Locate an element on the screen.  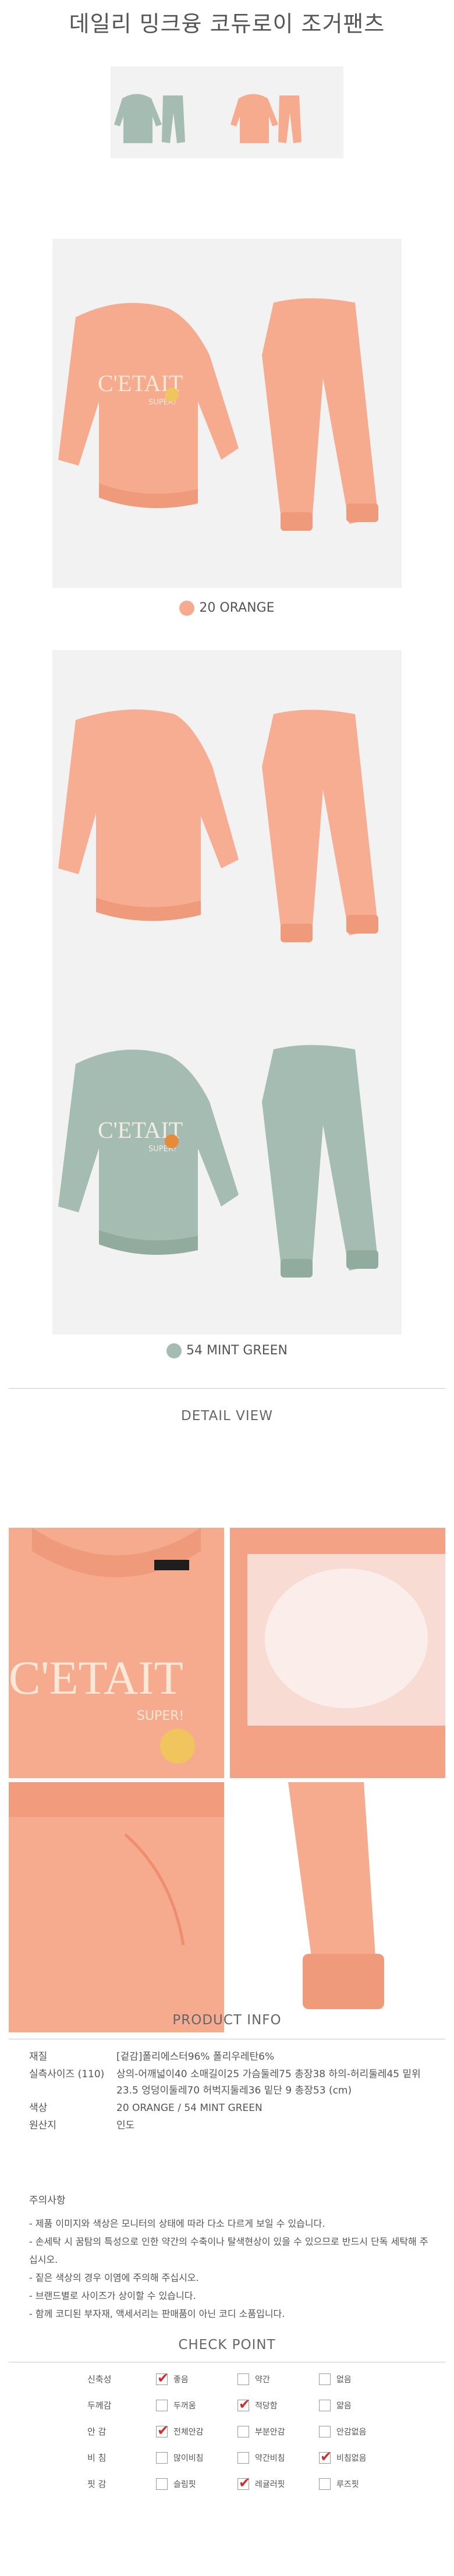
info-row-material: 재질 [겉감]폴리에스터96% 폴리우레탄6% is located at coordinates (227, 2057).